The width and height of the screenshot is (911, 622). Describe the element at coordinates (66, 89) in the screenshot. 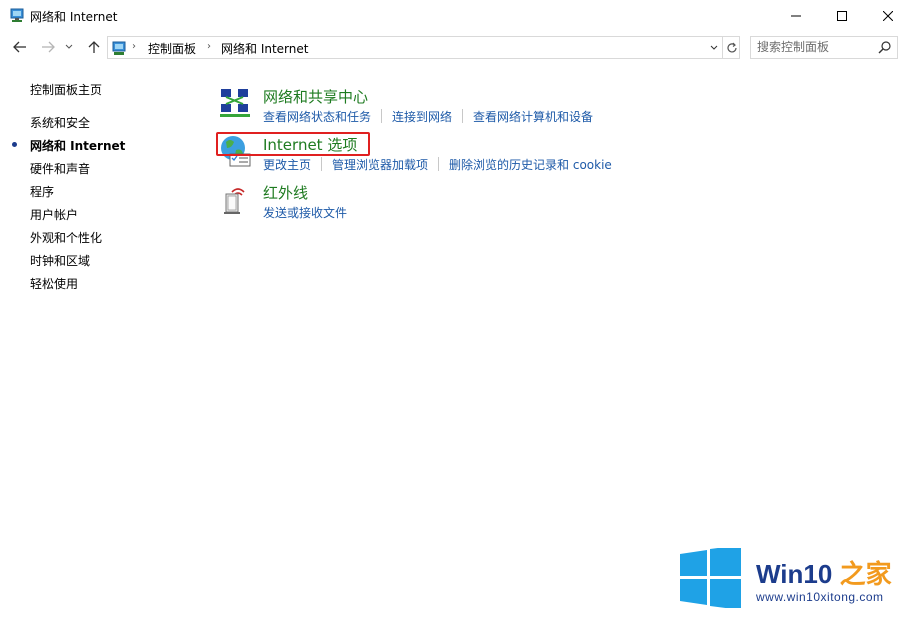

I see `sidebar-item-control-panel-home: 控制面板主页` at that location.